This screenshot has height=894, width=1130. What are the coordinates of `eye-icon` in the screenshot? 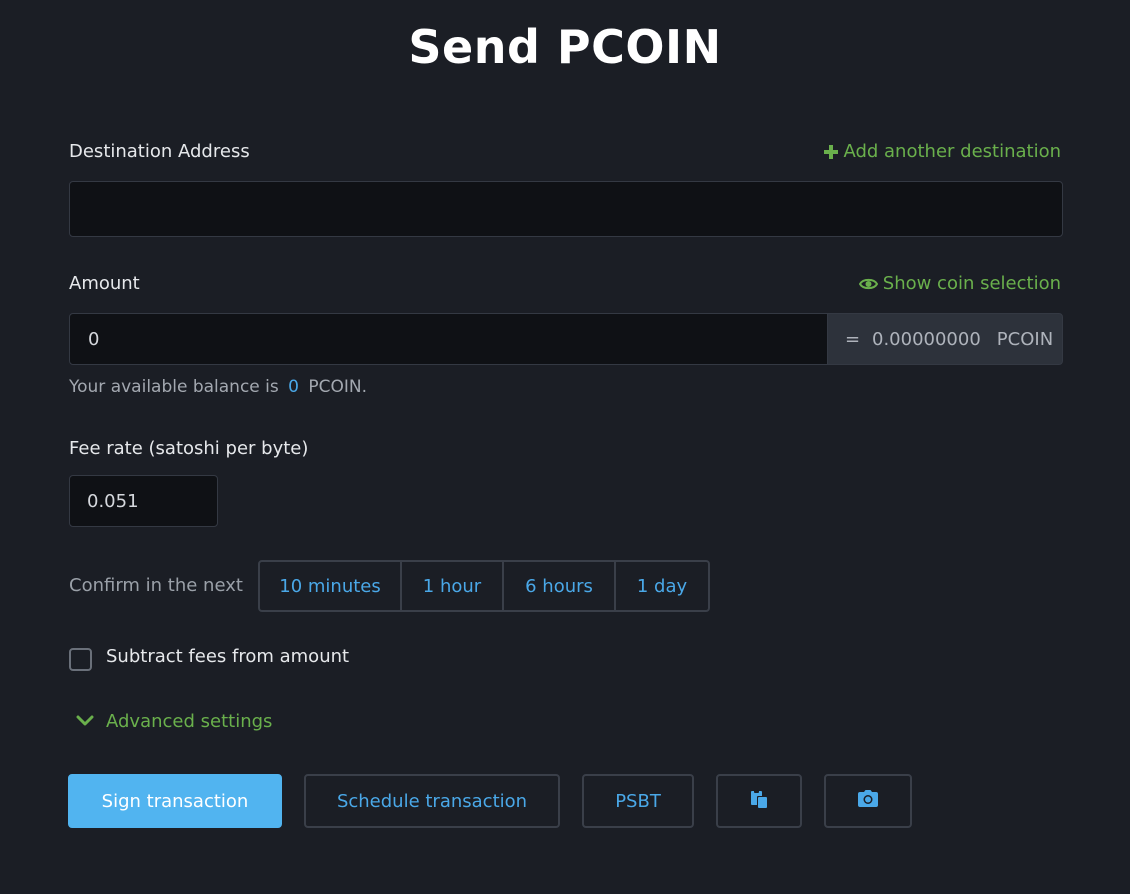 It's located at (868, 284).